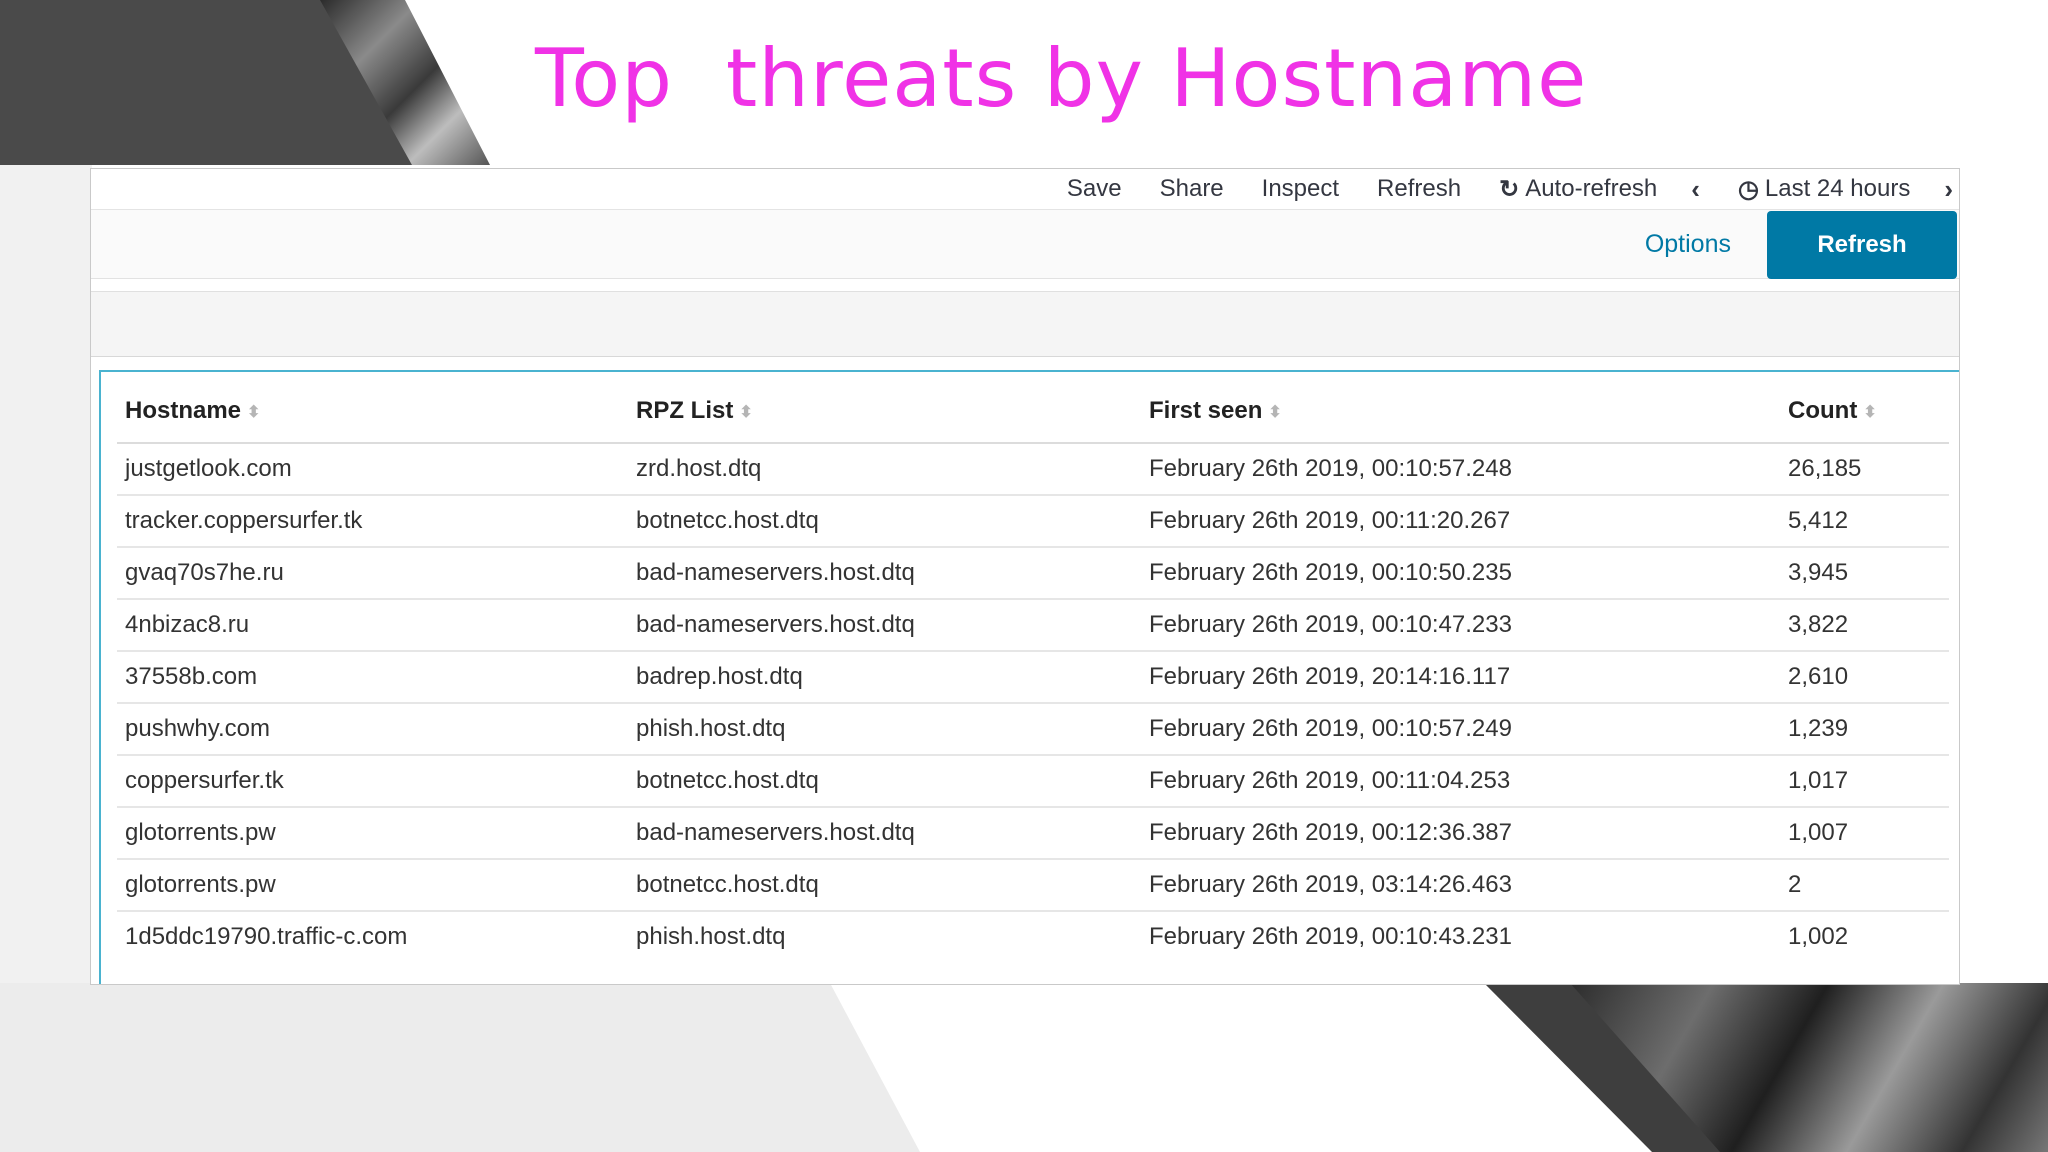 This screenshot has height=1152, width=2048. What do you see at coordinates (1460, 573) in the screenshot?
I see `cell-first-seen: February 26th 2019, 00:10:50.235` at bounding box center [1460, 573].